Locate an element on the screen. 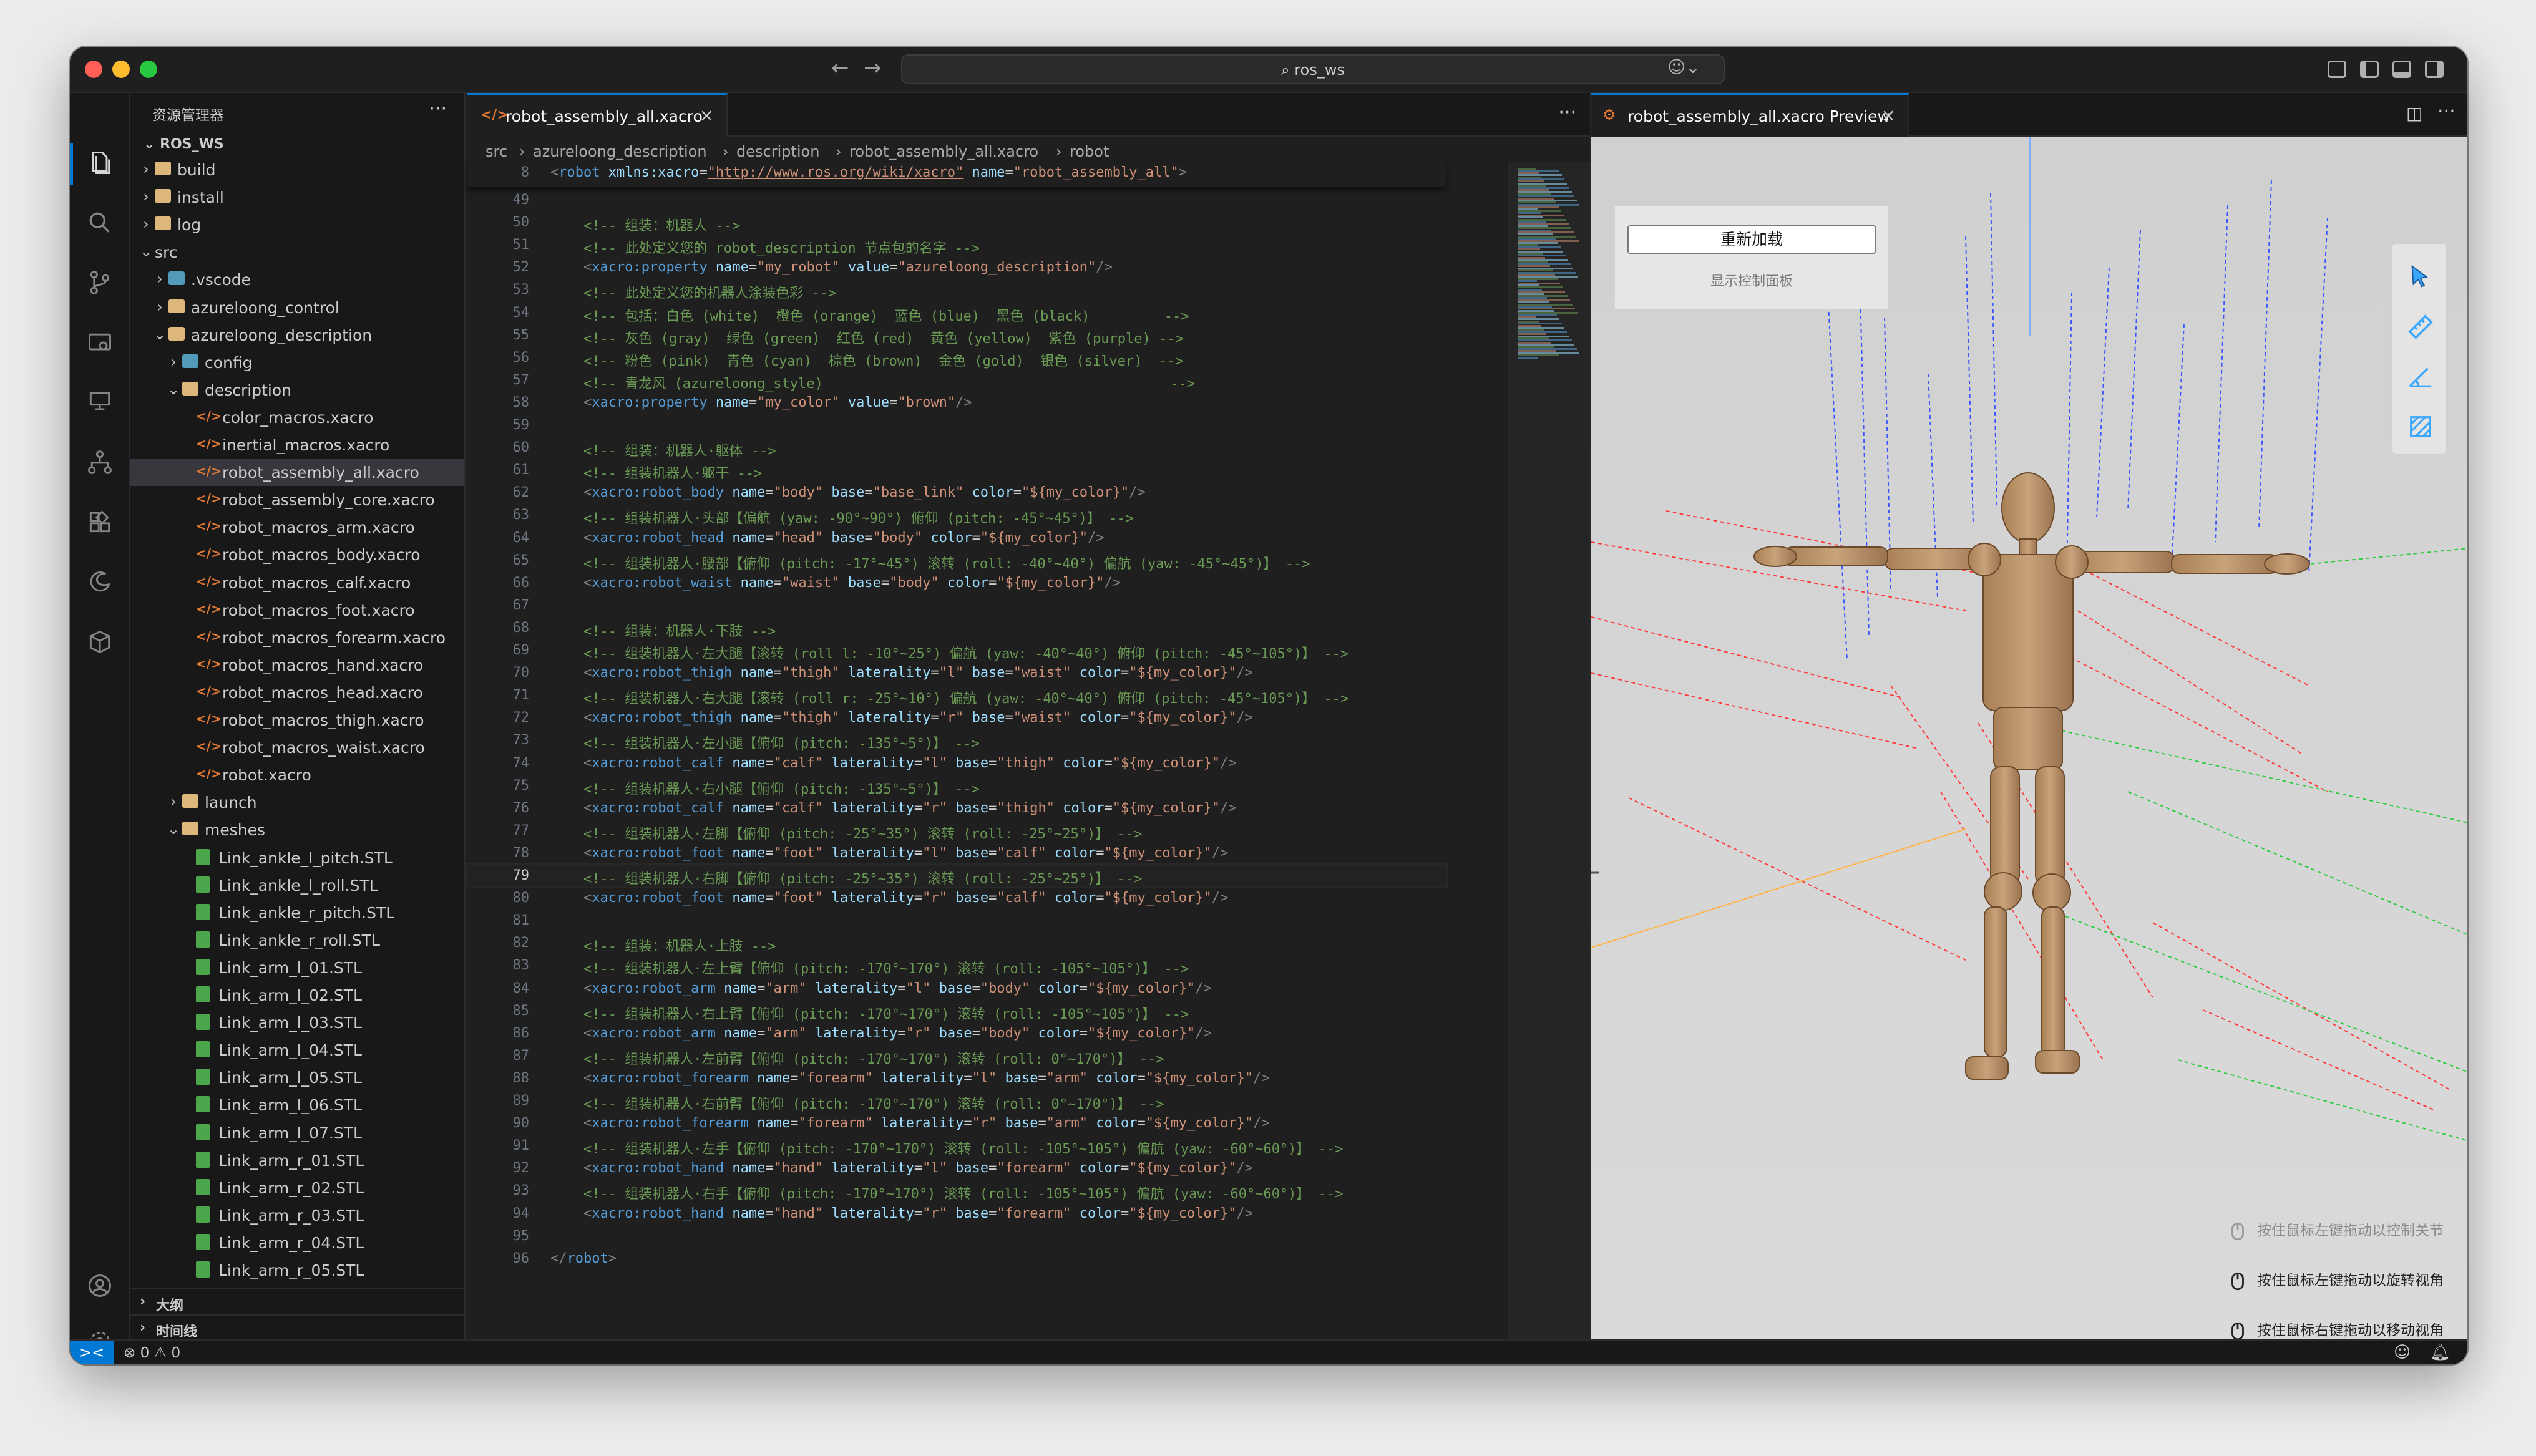  problems-indicator: ⊗ 0 ⚠ 0 is located at coordinates (152, 1353).